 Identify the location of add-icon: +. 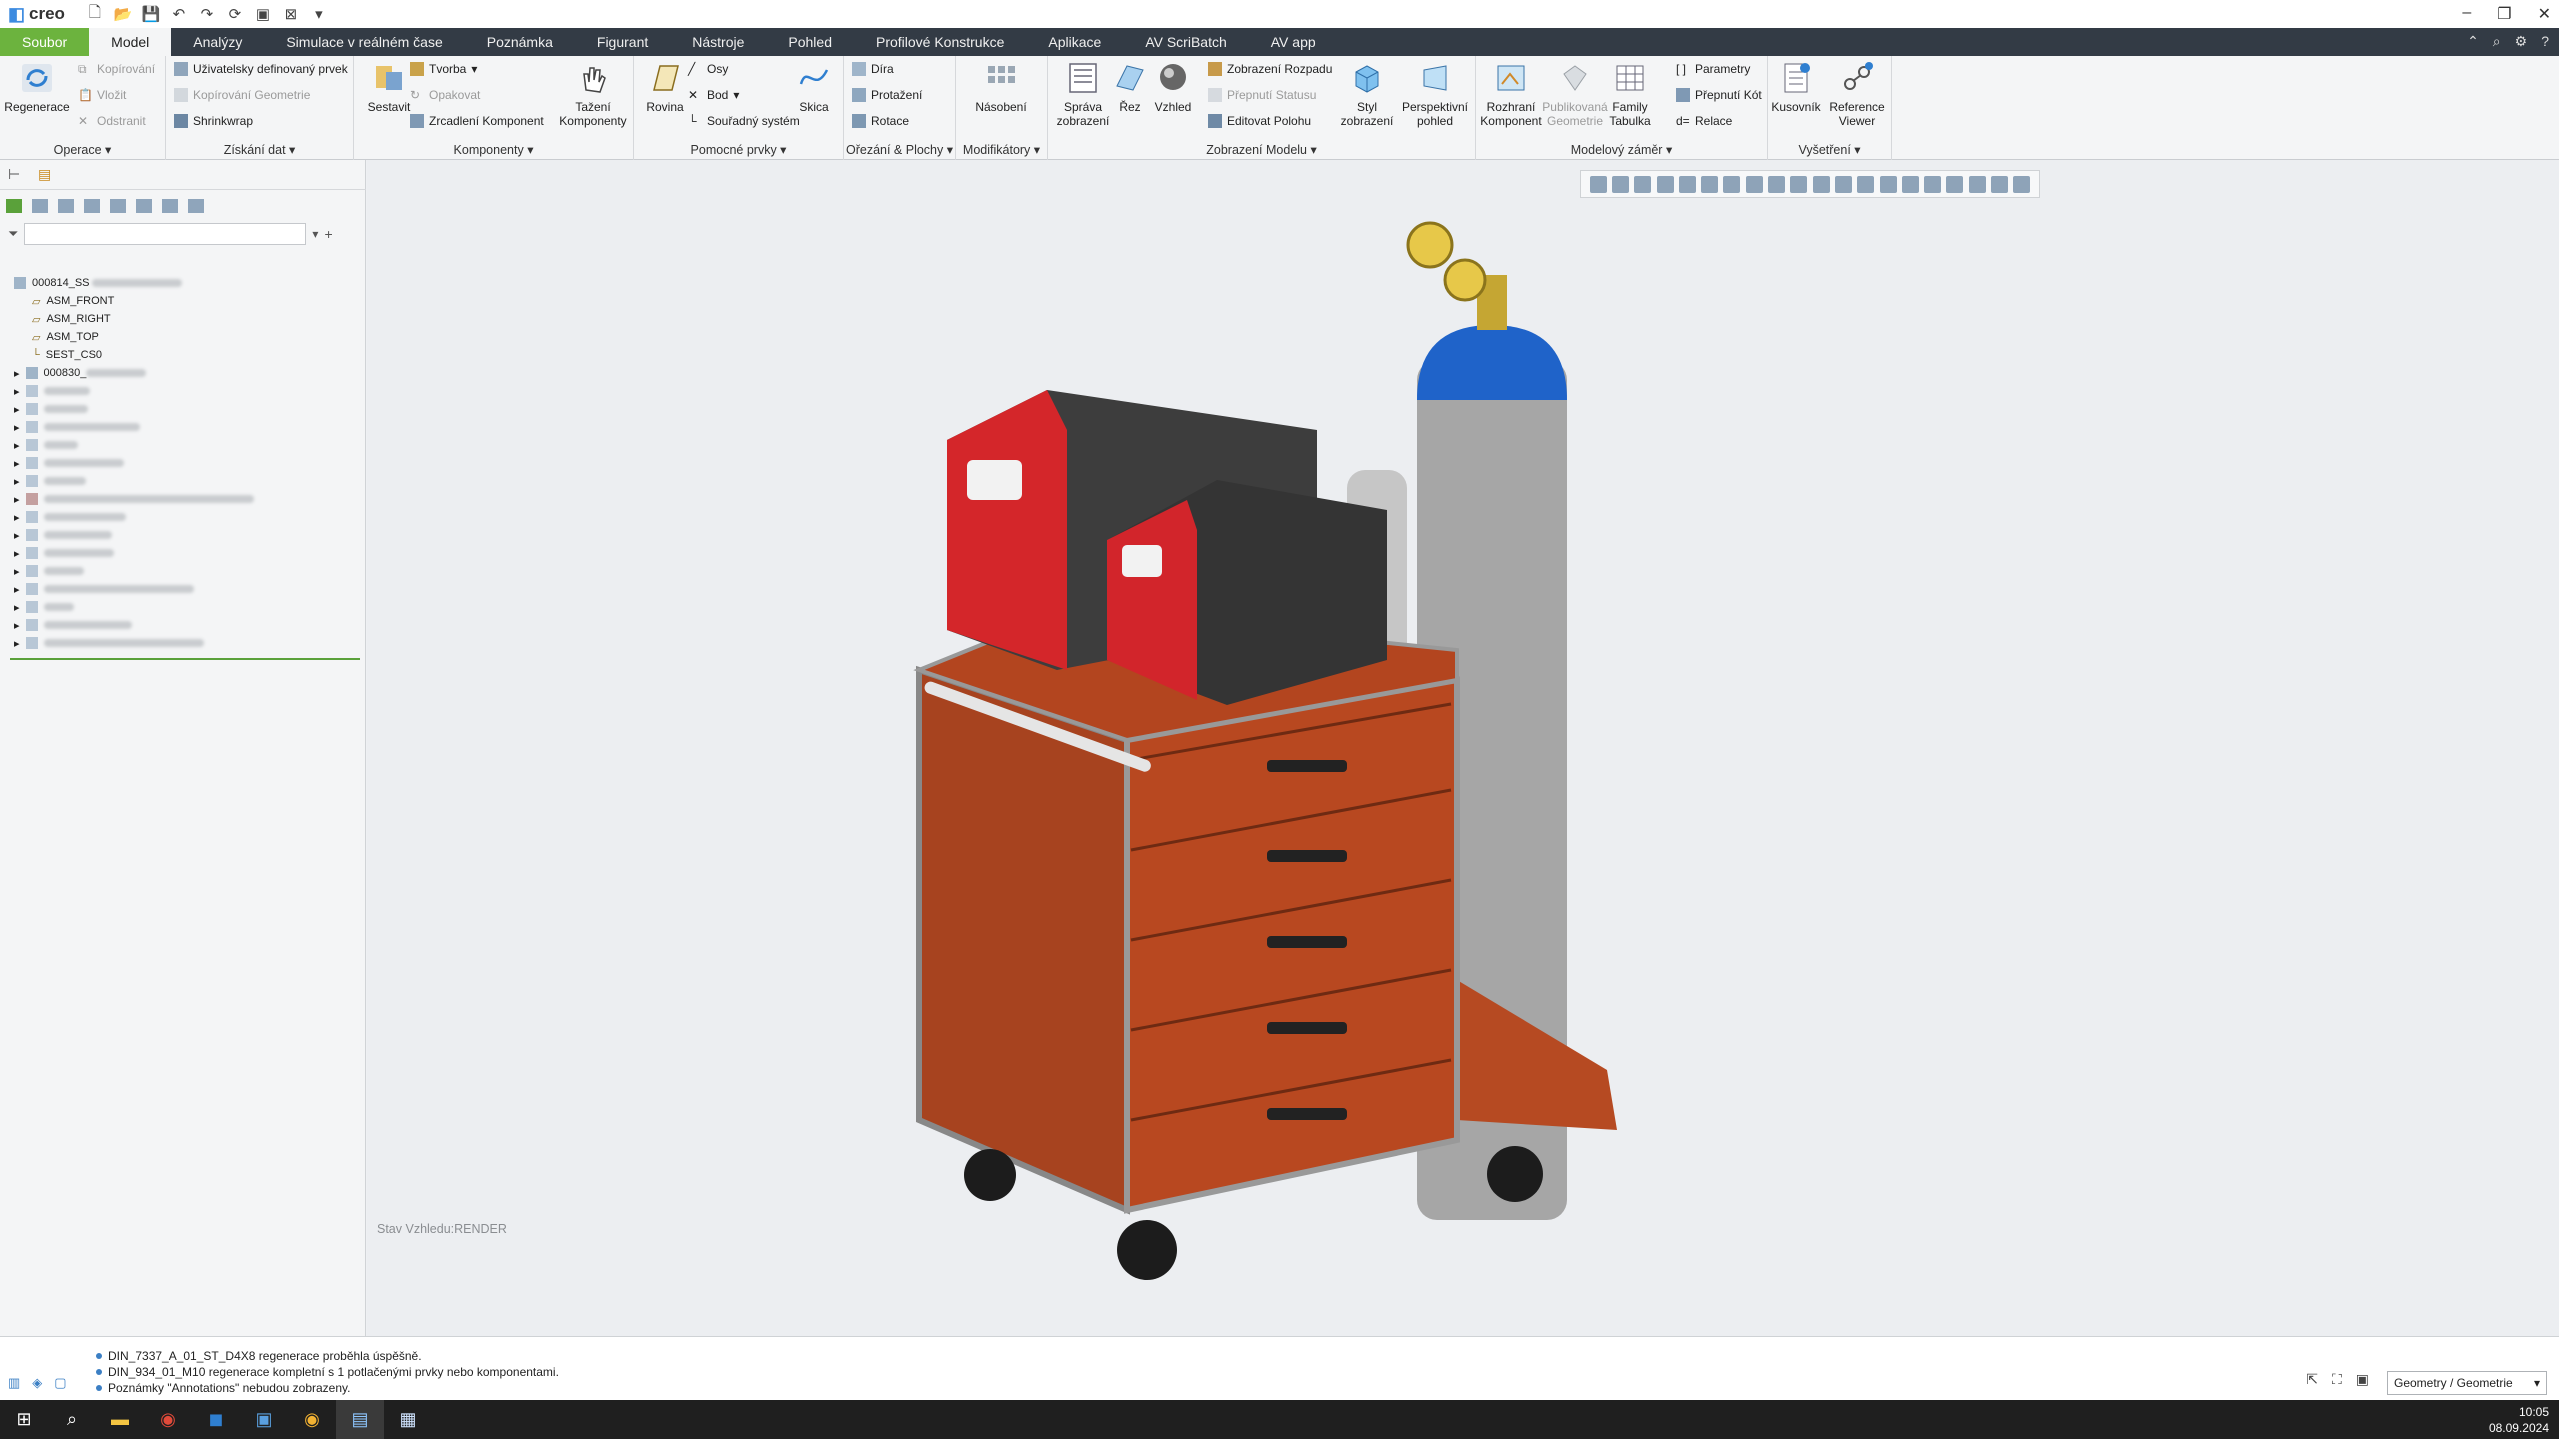
(328, 234).